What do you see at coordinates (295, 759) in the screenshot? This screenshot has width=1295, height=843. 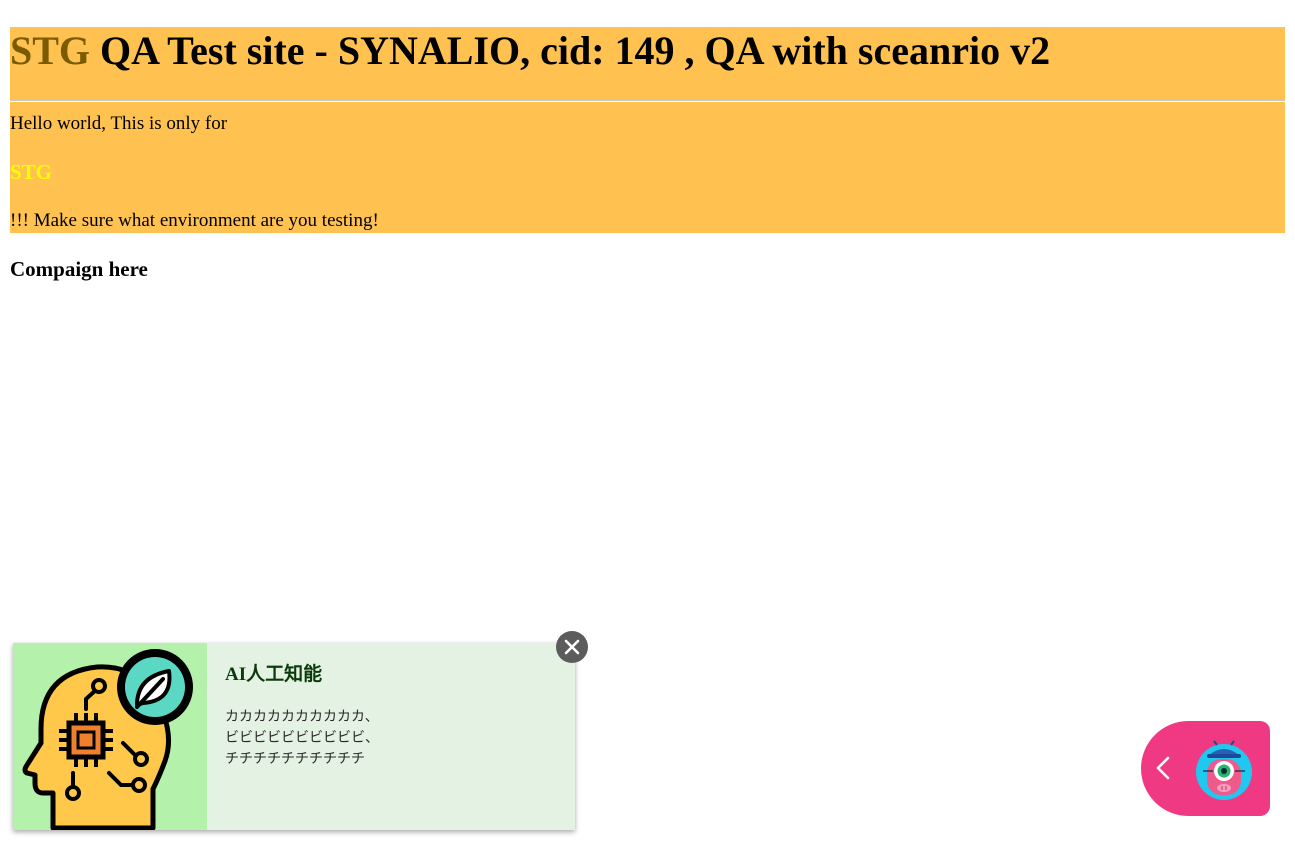 I see `popup-line: チチチチチチチチチチ` at bounding box center [295, 759].